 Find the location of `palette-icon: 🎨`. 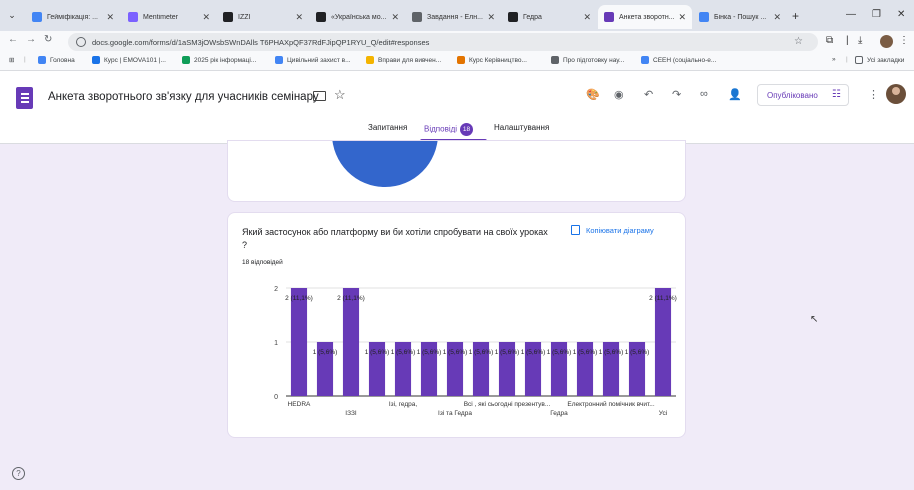

palette-icon: 🎨 is located at coordinates (593, 94).